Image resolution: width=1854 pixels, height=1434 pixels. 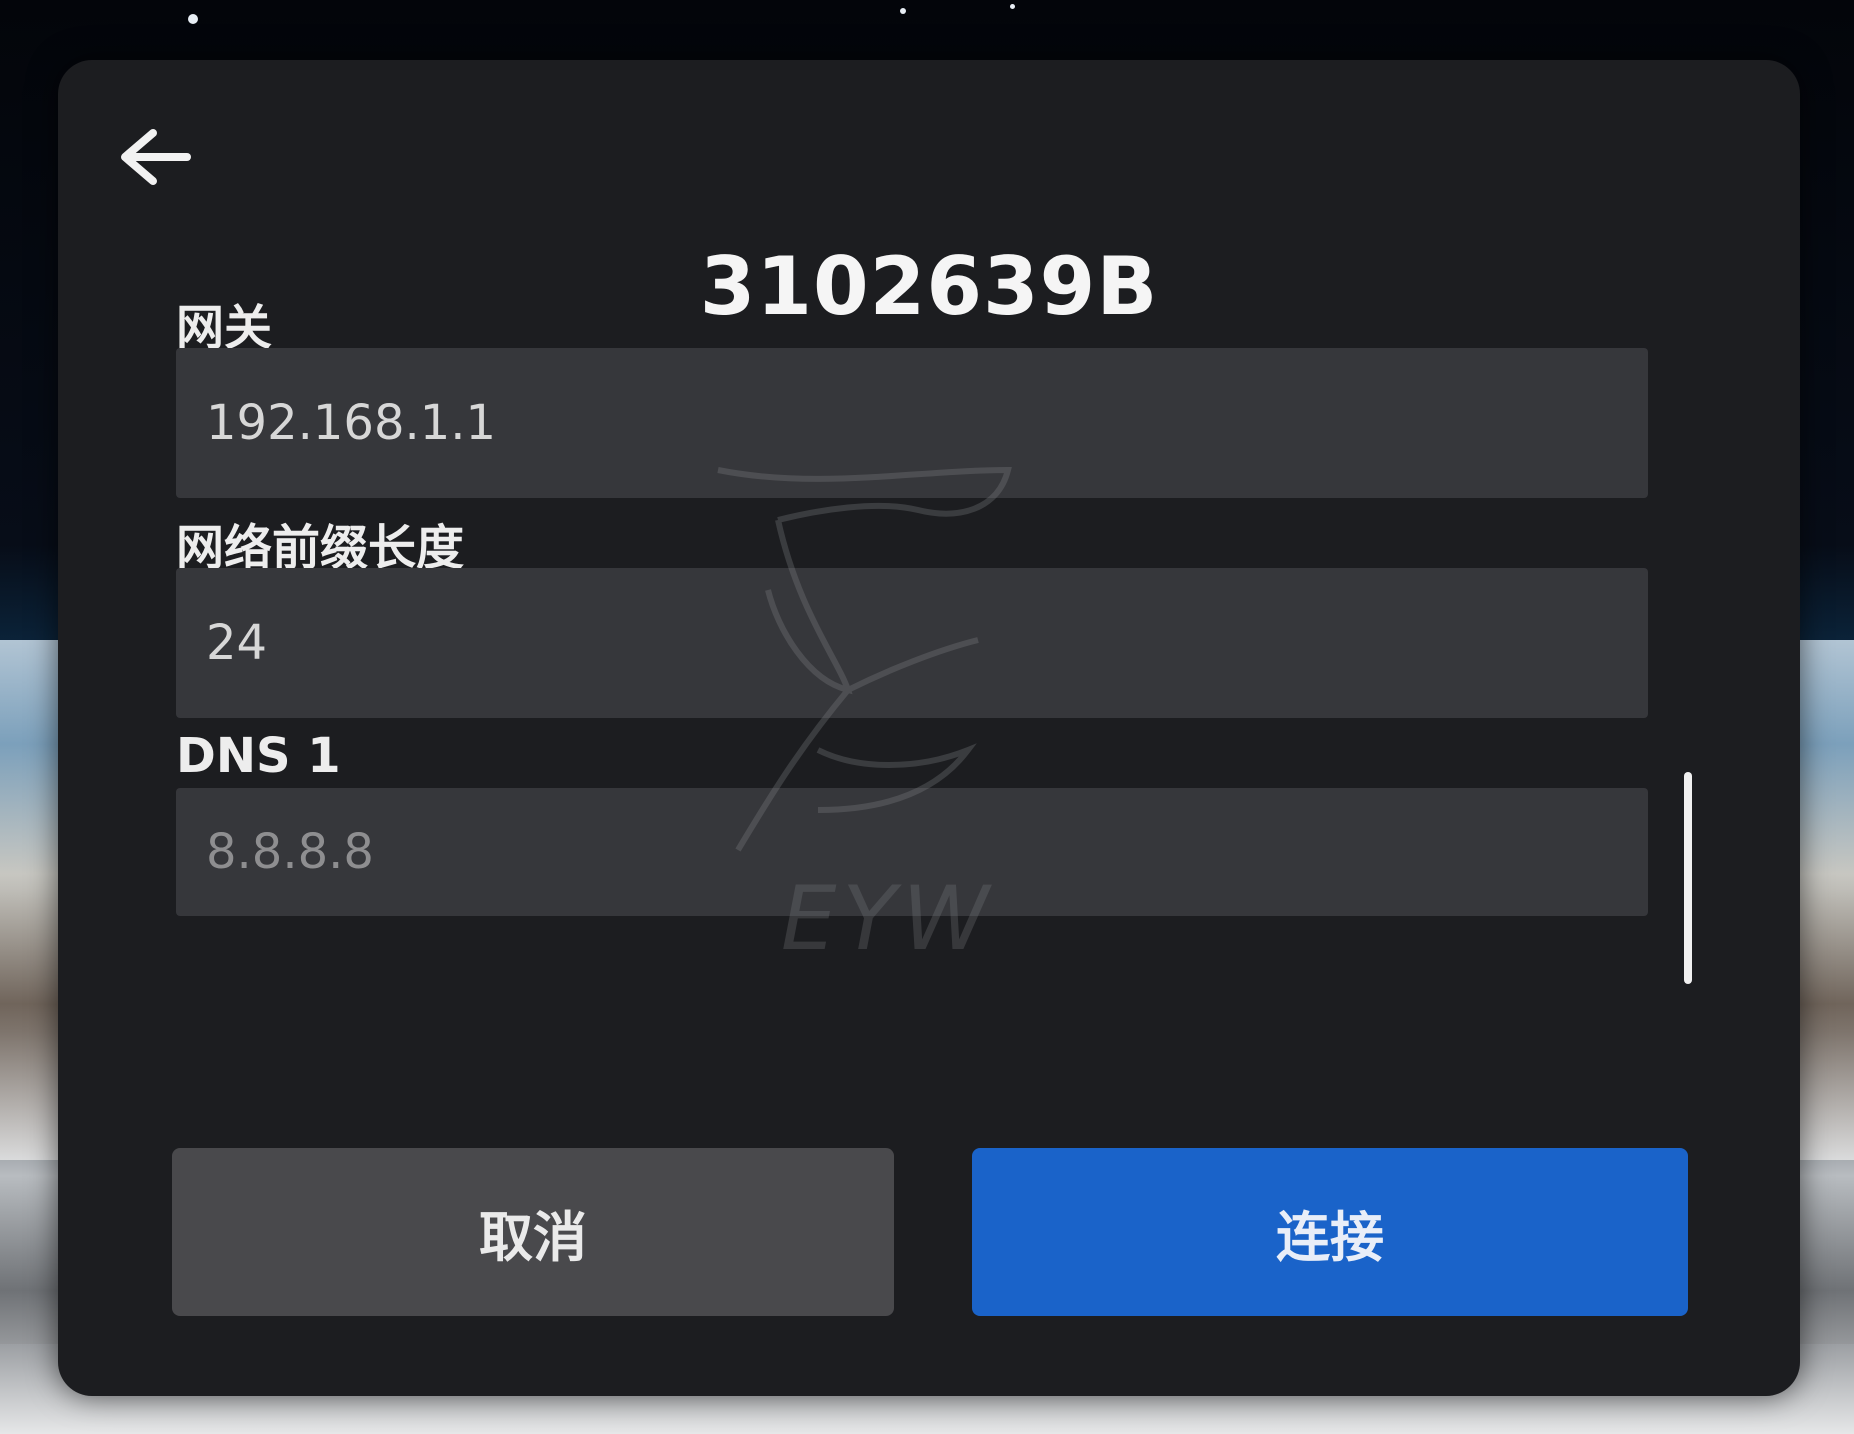 What do you see at coordinates (533, 1237) in the screenshot?
I see `cancel-button-label: 取消` at bounding box center [533, 1237].